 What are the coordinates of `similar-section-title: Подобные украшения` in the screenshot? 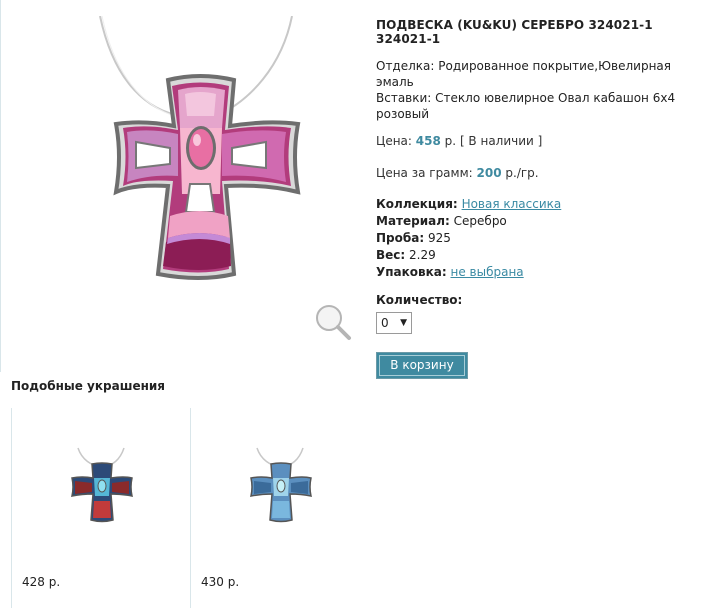 It's located at (88, 386).